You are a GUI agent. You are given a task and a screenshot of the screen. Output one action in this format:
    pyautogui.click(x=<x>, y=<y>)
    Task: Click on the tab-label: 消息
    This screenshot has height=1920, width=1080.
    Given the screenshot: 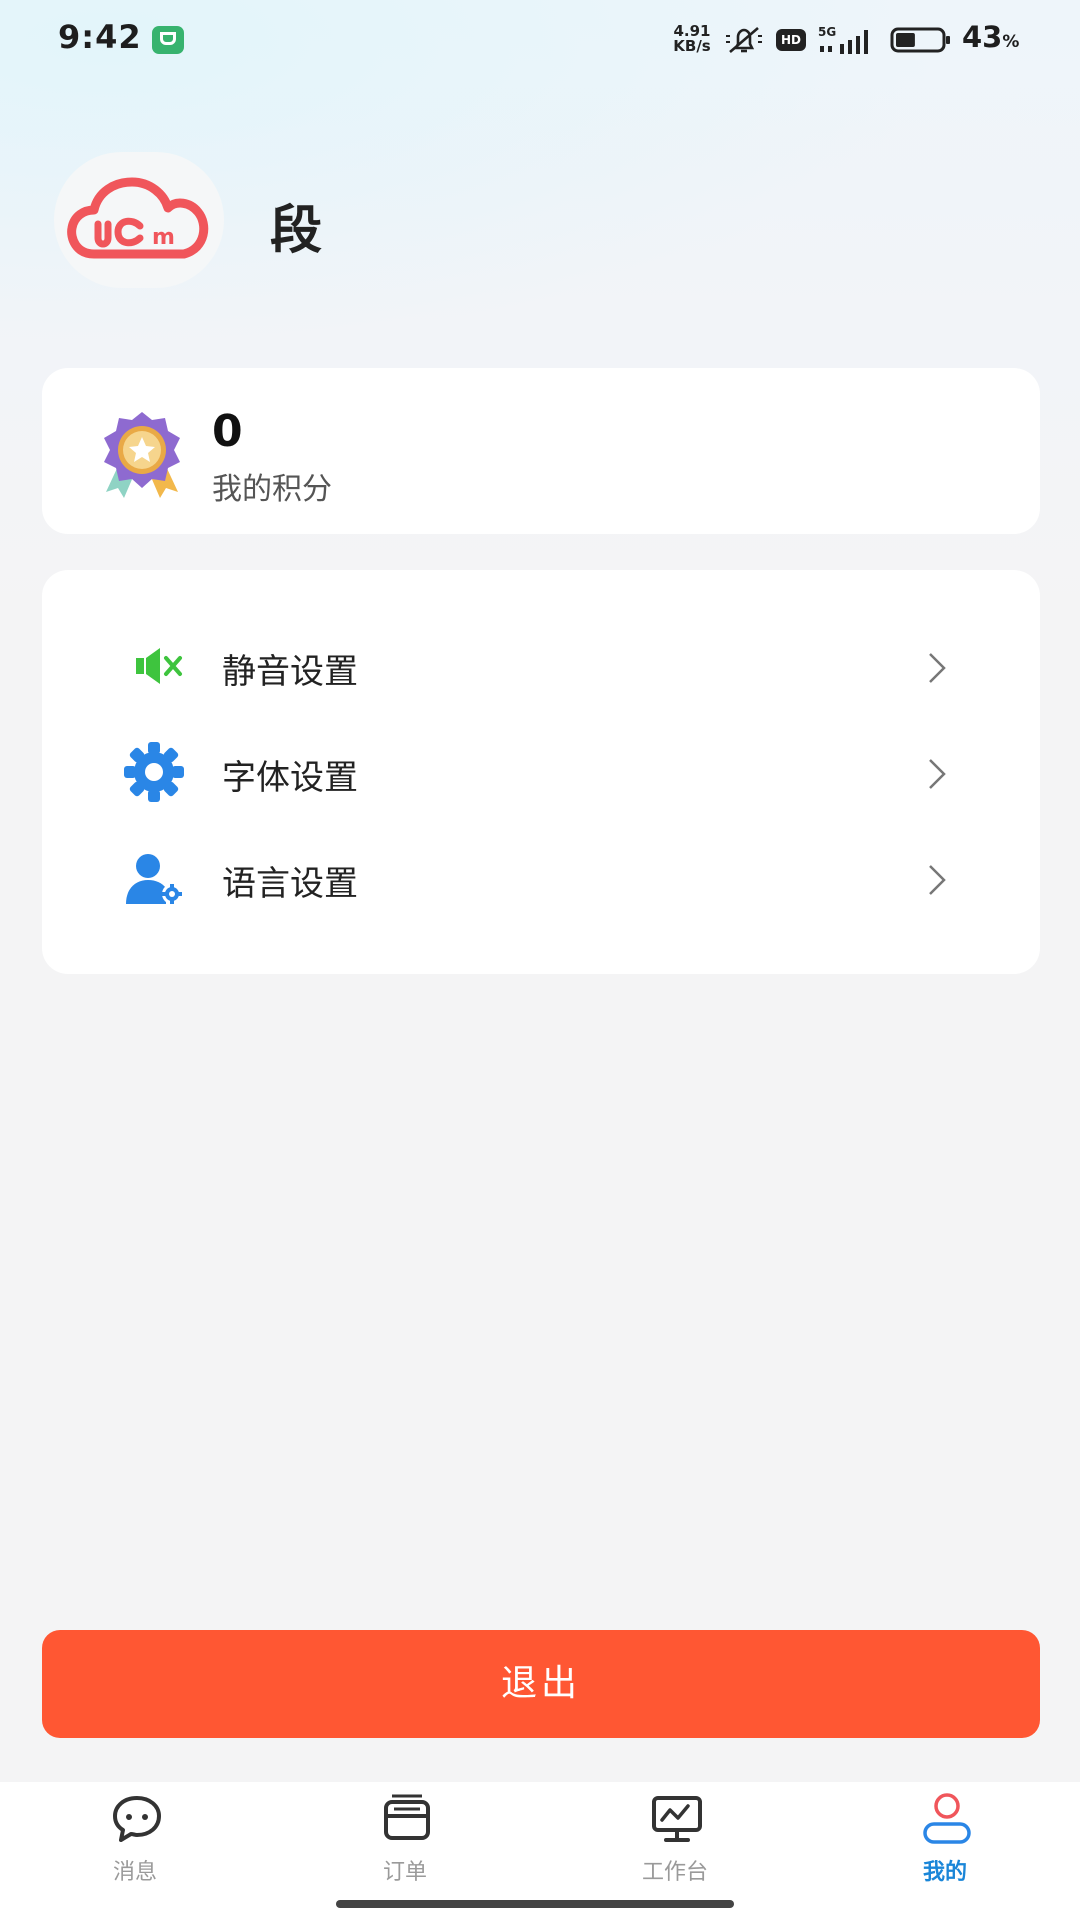 What is the action you would take?
    pyautogui.click(x=134, y=1872)
    